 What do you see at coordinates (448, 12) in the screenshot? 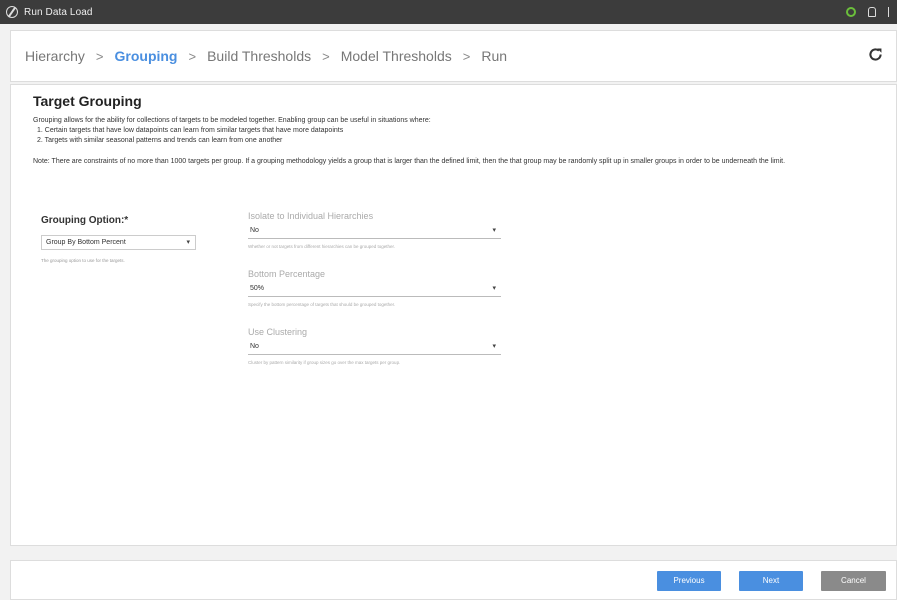
I see `title-bar: Run Data Load` at bounding box center [448, 12].